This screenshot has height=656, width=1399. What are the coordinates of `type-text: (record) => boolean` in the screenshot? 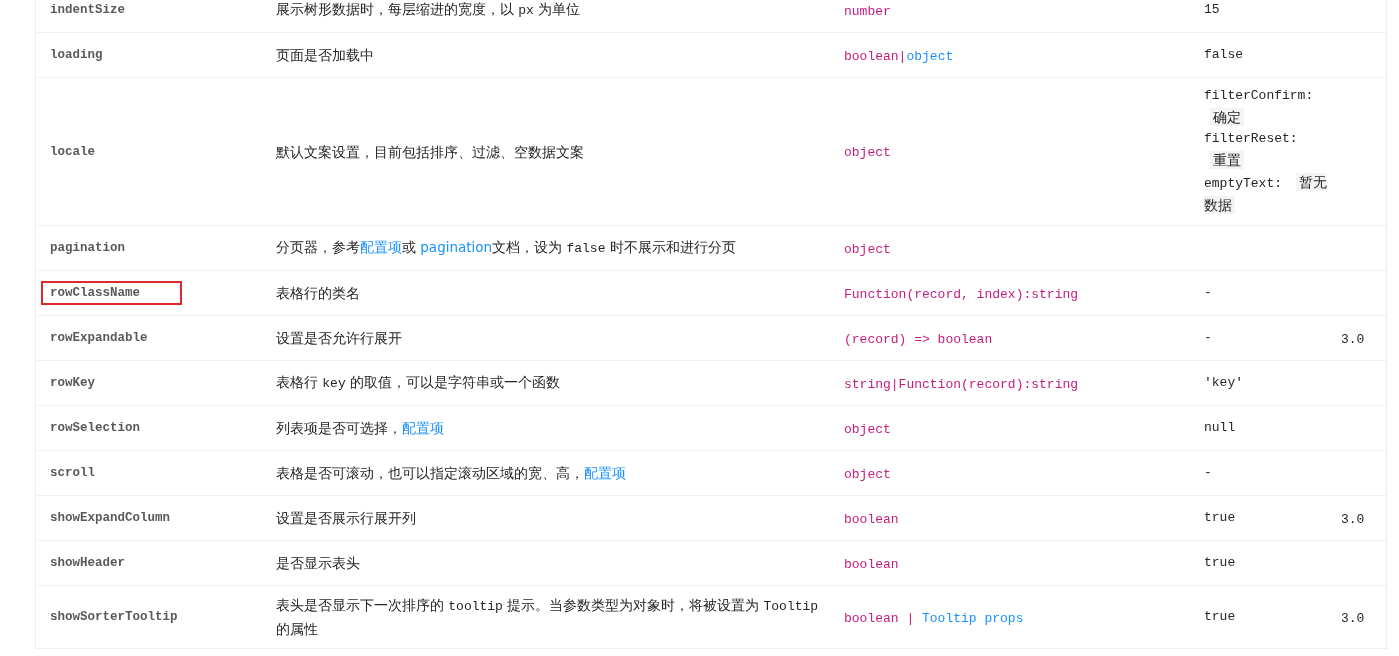 It's located at (918, 339).